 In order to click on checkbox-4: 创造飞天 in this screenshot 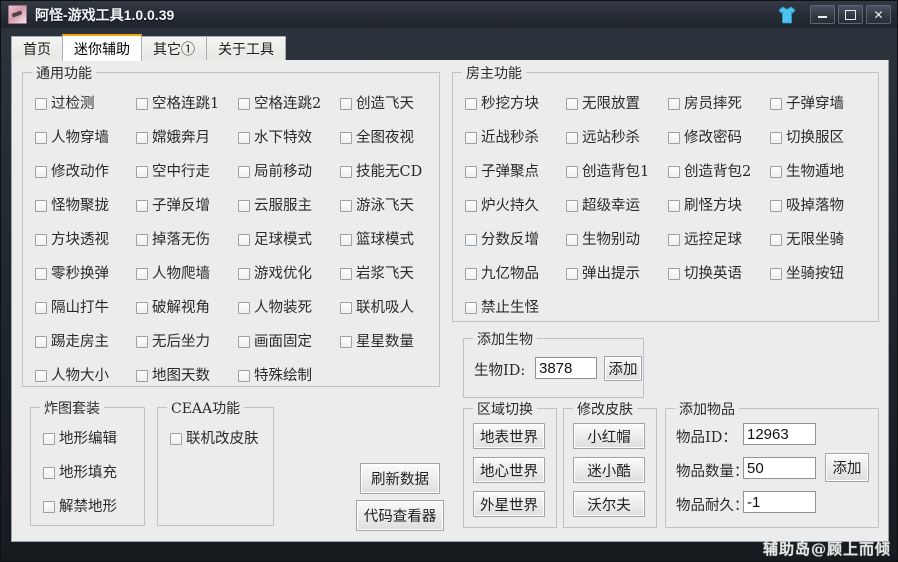, I will do `click(377, 104)`.